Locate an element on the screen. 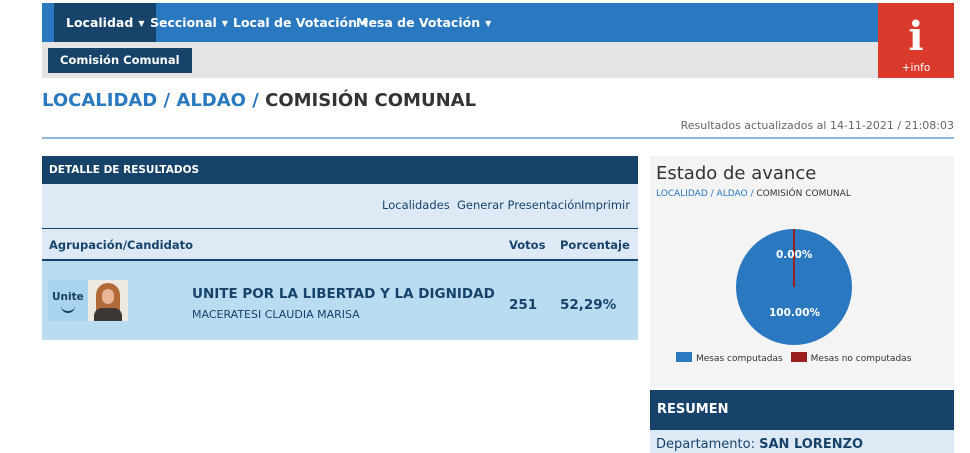 The width and height of the screenshot is (970, 453). unite-logo: Unite is located at coordinates (68, 300).